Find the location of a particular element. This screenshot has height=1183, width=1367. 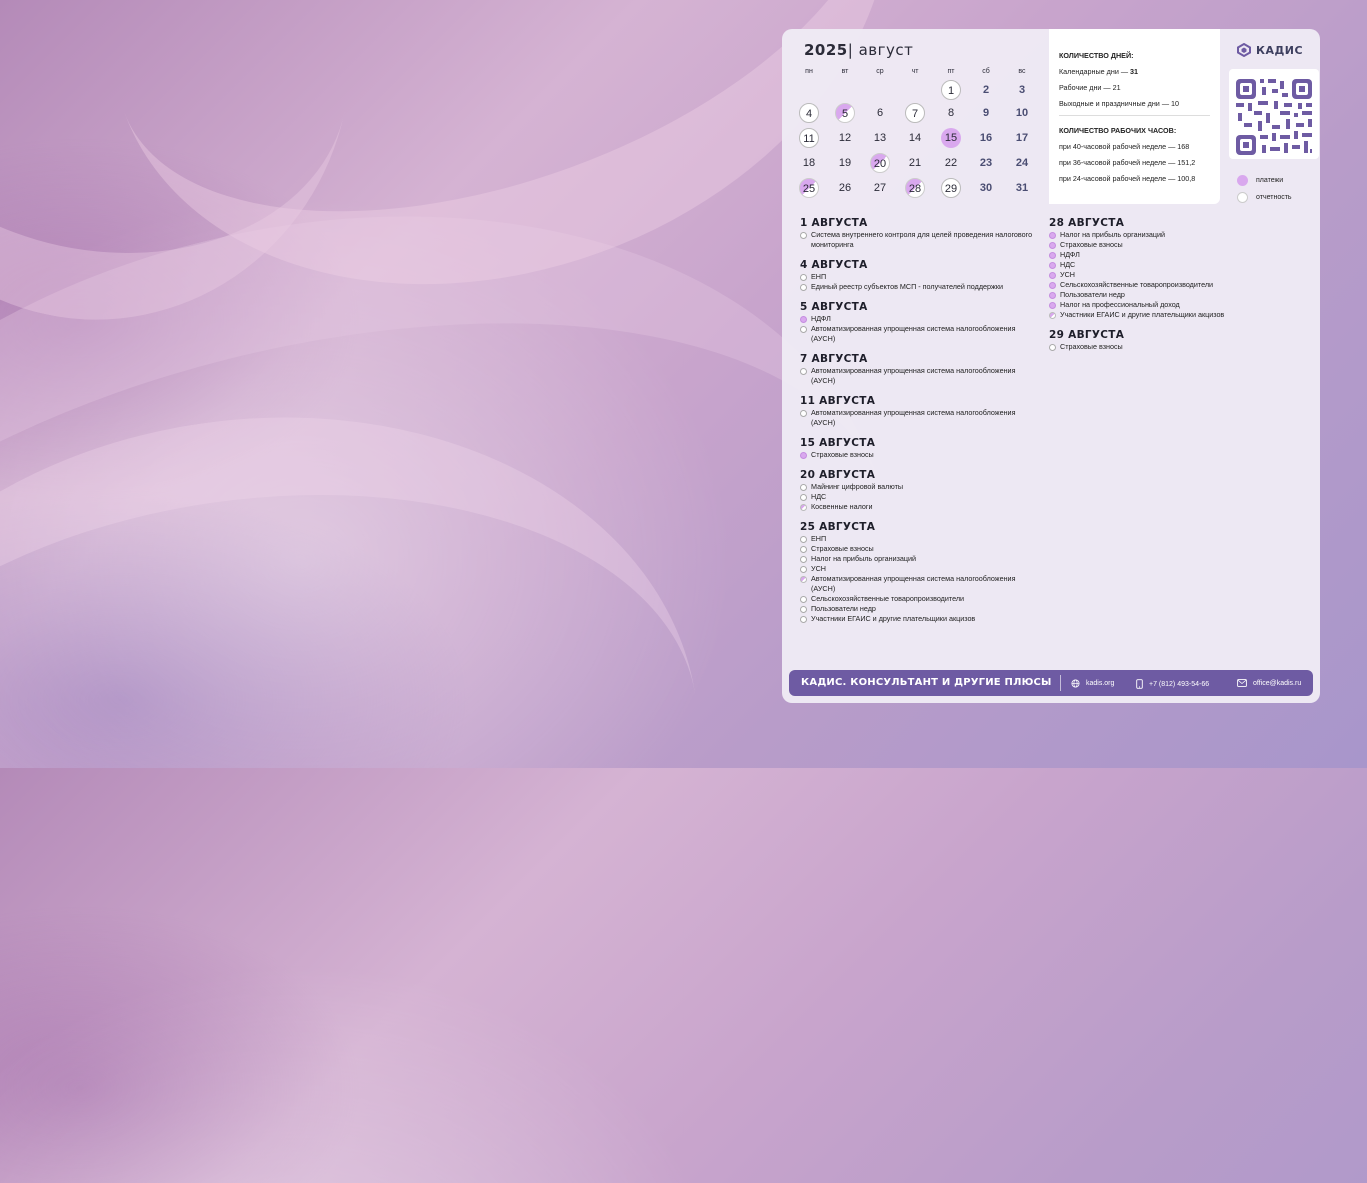

globe-icon is located at coordinates (1075, 683).